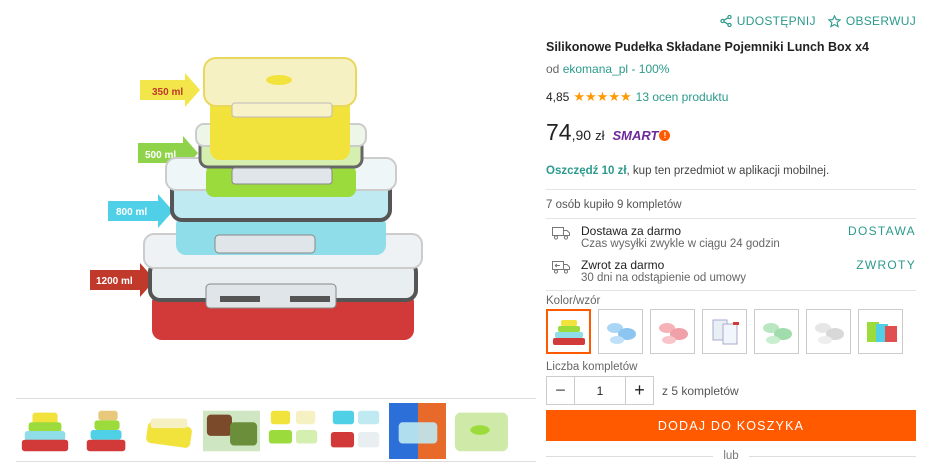  I want to click on svg-text: 800 ml, so click(131, 212).